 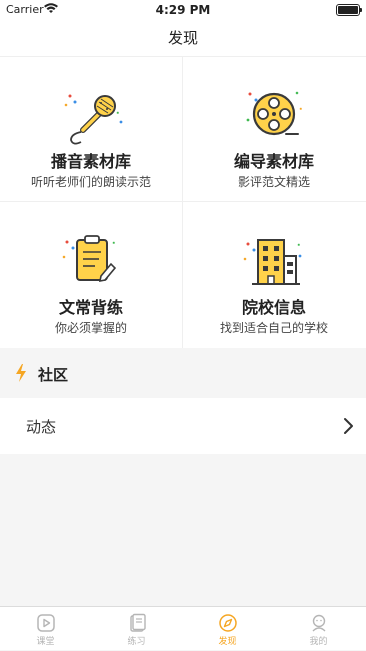 I want to click on tab-practice: 练习, so click(x=136, y=629).